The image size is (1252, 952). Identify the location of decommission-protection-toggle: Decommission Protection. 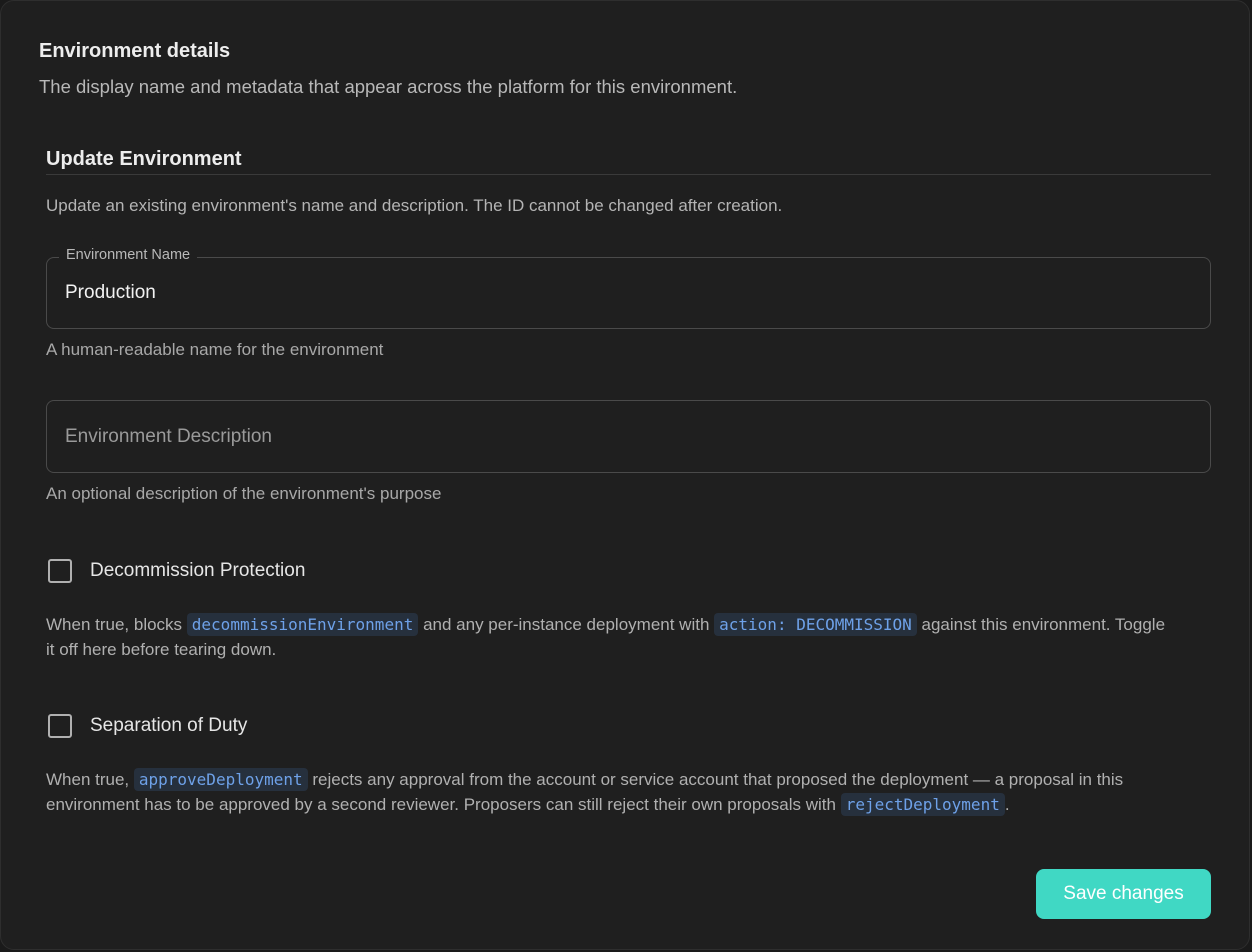
(175, 571).